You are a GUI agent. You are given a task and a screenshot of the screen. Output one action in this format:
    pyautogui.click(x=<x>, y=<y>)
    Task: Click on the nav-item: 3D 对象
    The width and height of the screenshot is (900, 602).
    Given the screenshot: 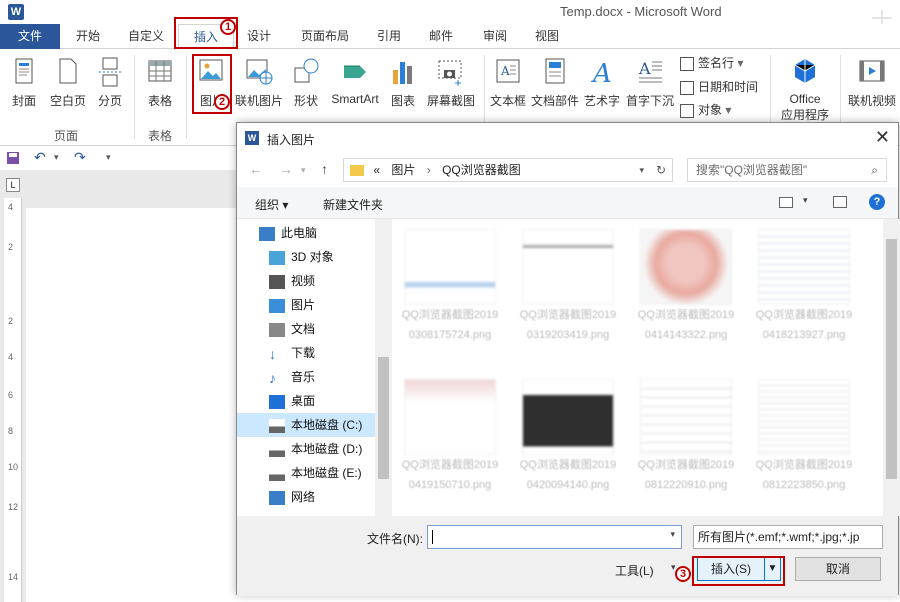 What is the action you would take?
    pyautogui.click(x=306, y=257)
    